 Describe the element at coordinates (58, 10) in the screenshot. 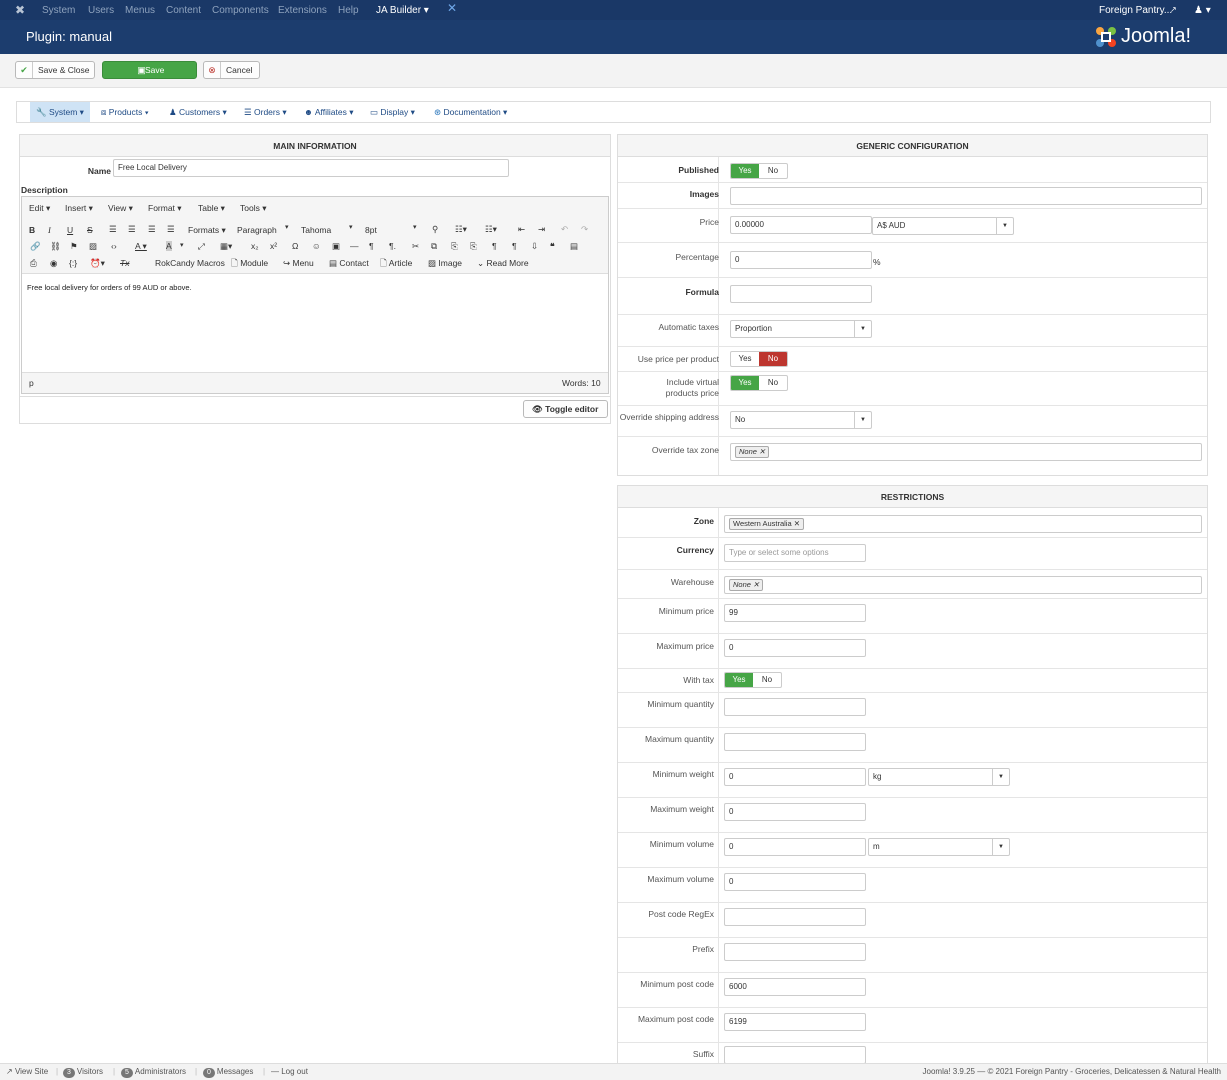

I see `menu-system: System` at that location.